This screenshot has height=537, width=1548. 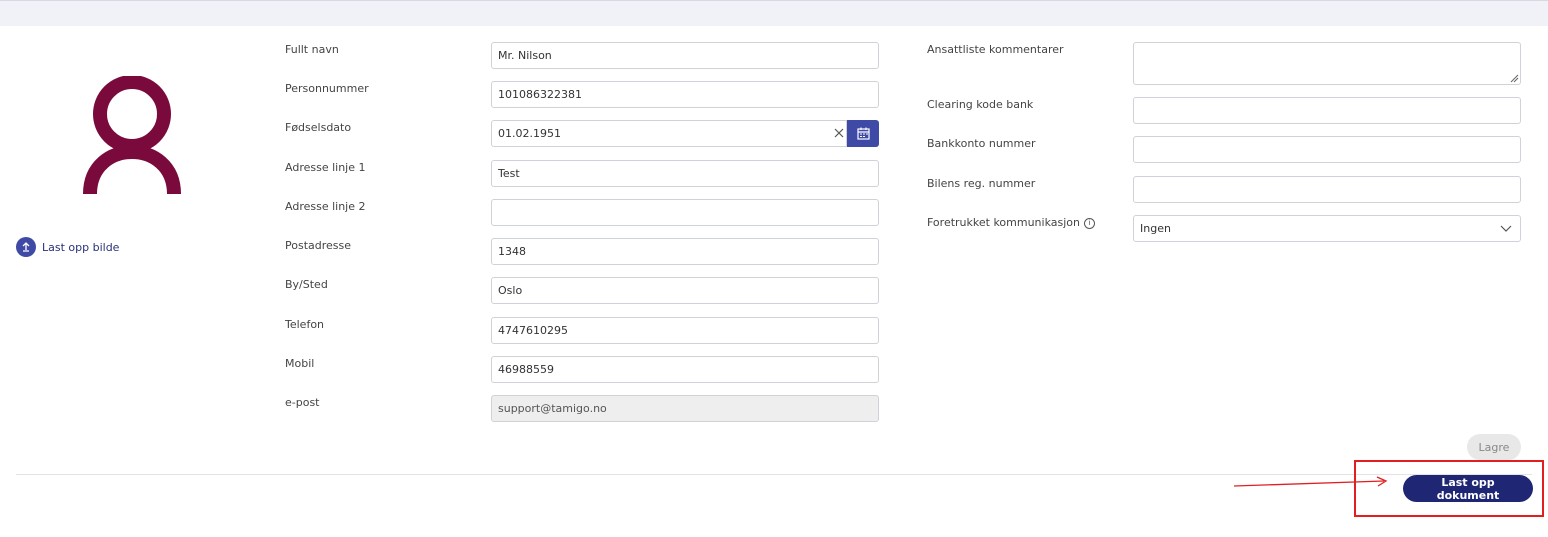 What do you see at coordinates (685, 55) in the screenshot?
I see `full-name-input` at bounding box center [685, 55].